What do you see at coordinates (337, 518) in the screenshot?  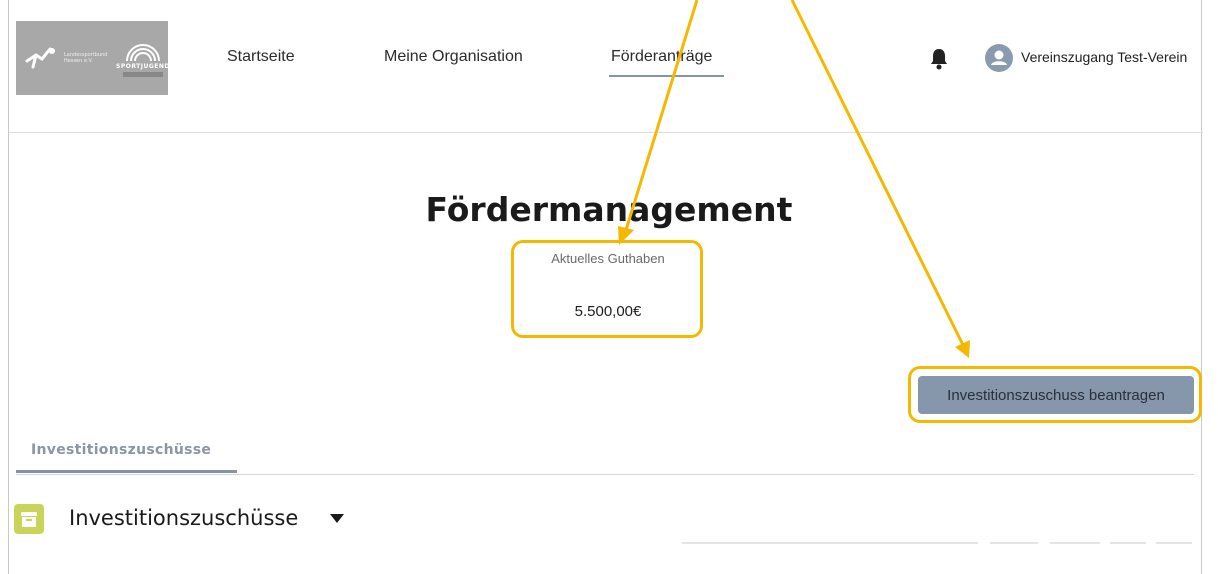 I see `caret-down-icon` at bounding box center [337, 518].